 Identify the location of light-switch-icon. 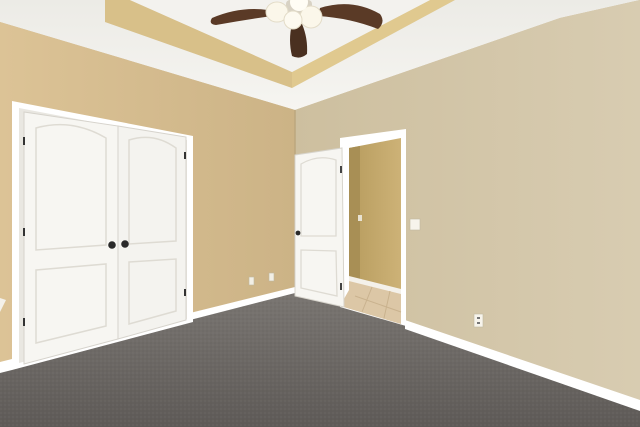
(415, 224).